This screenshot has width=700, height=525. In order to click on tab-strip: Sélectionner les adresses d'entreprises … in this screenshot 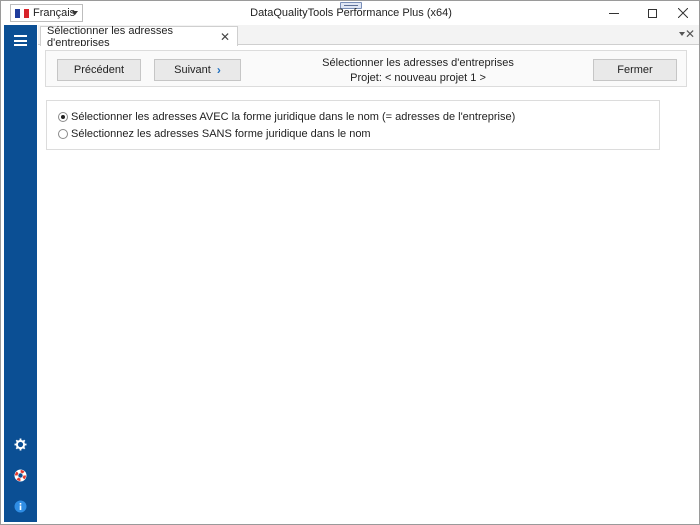, I will do `click(368, 36)`.